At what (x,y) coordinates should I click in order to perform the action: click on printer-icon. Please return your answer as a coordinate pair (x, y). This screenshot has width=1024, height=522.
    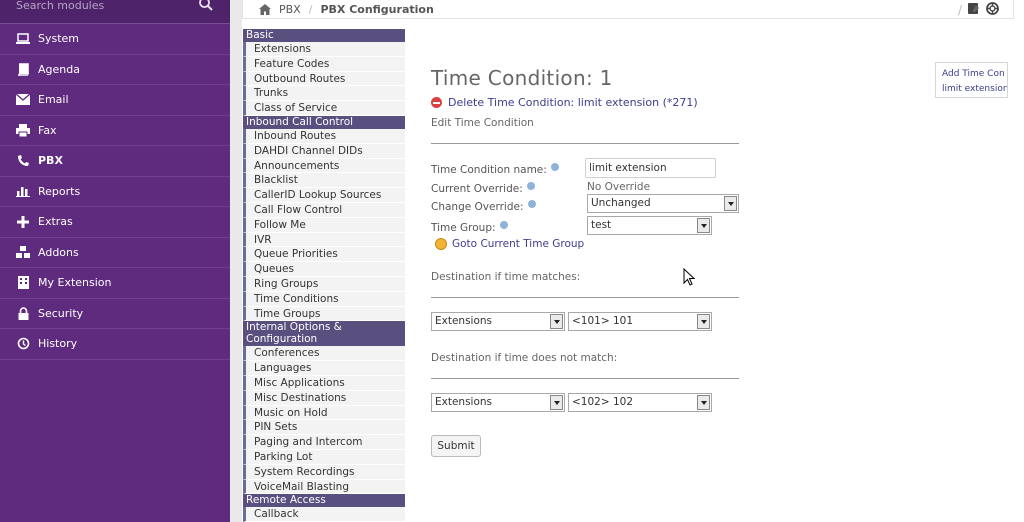
    Looking at the image, I should click on (23, 130).